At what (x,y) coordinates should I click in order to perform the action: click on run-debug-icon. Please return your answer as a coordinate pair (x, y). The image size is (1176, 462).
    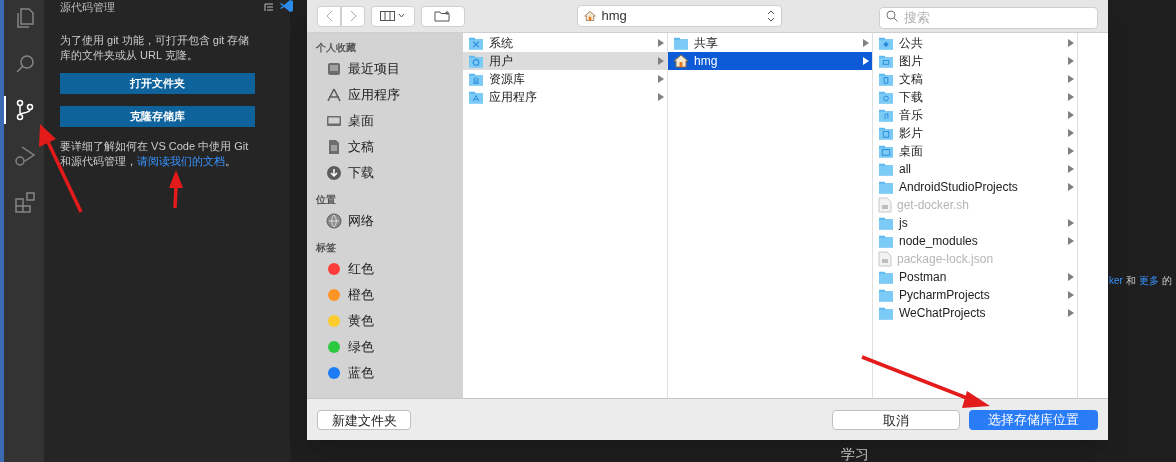
    Looking at the image, I should click on (25, 156).